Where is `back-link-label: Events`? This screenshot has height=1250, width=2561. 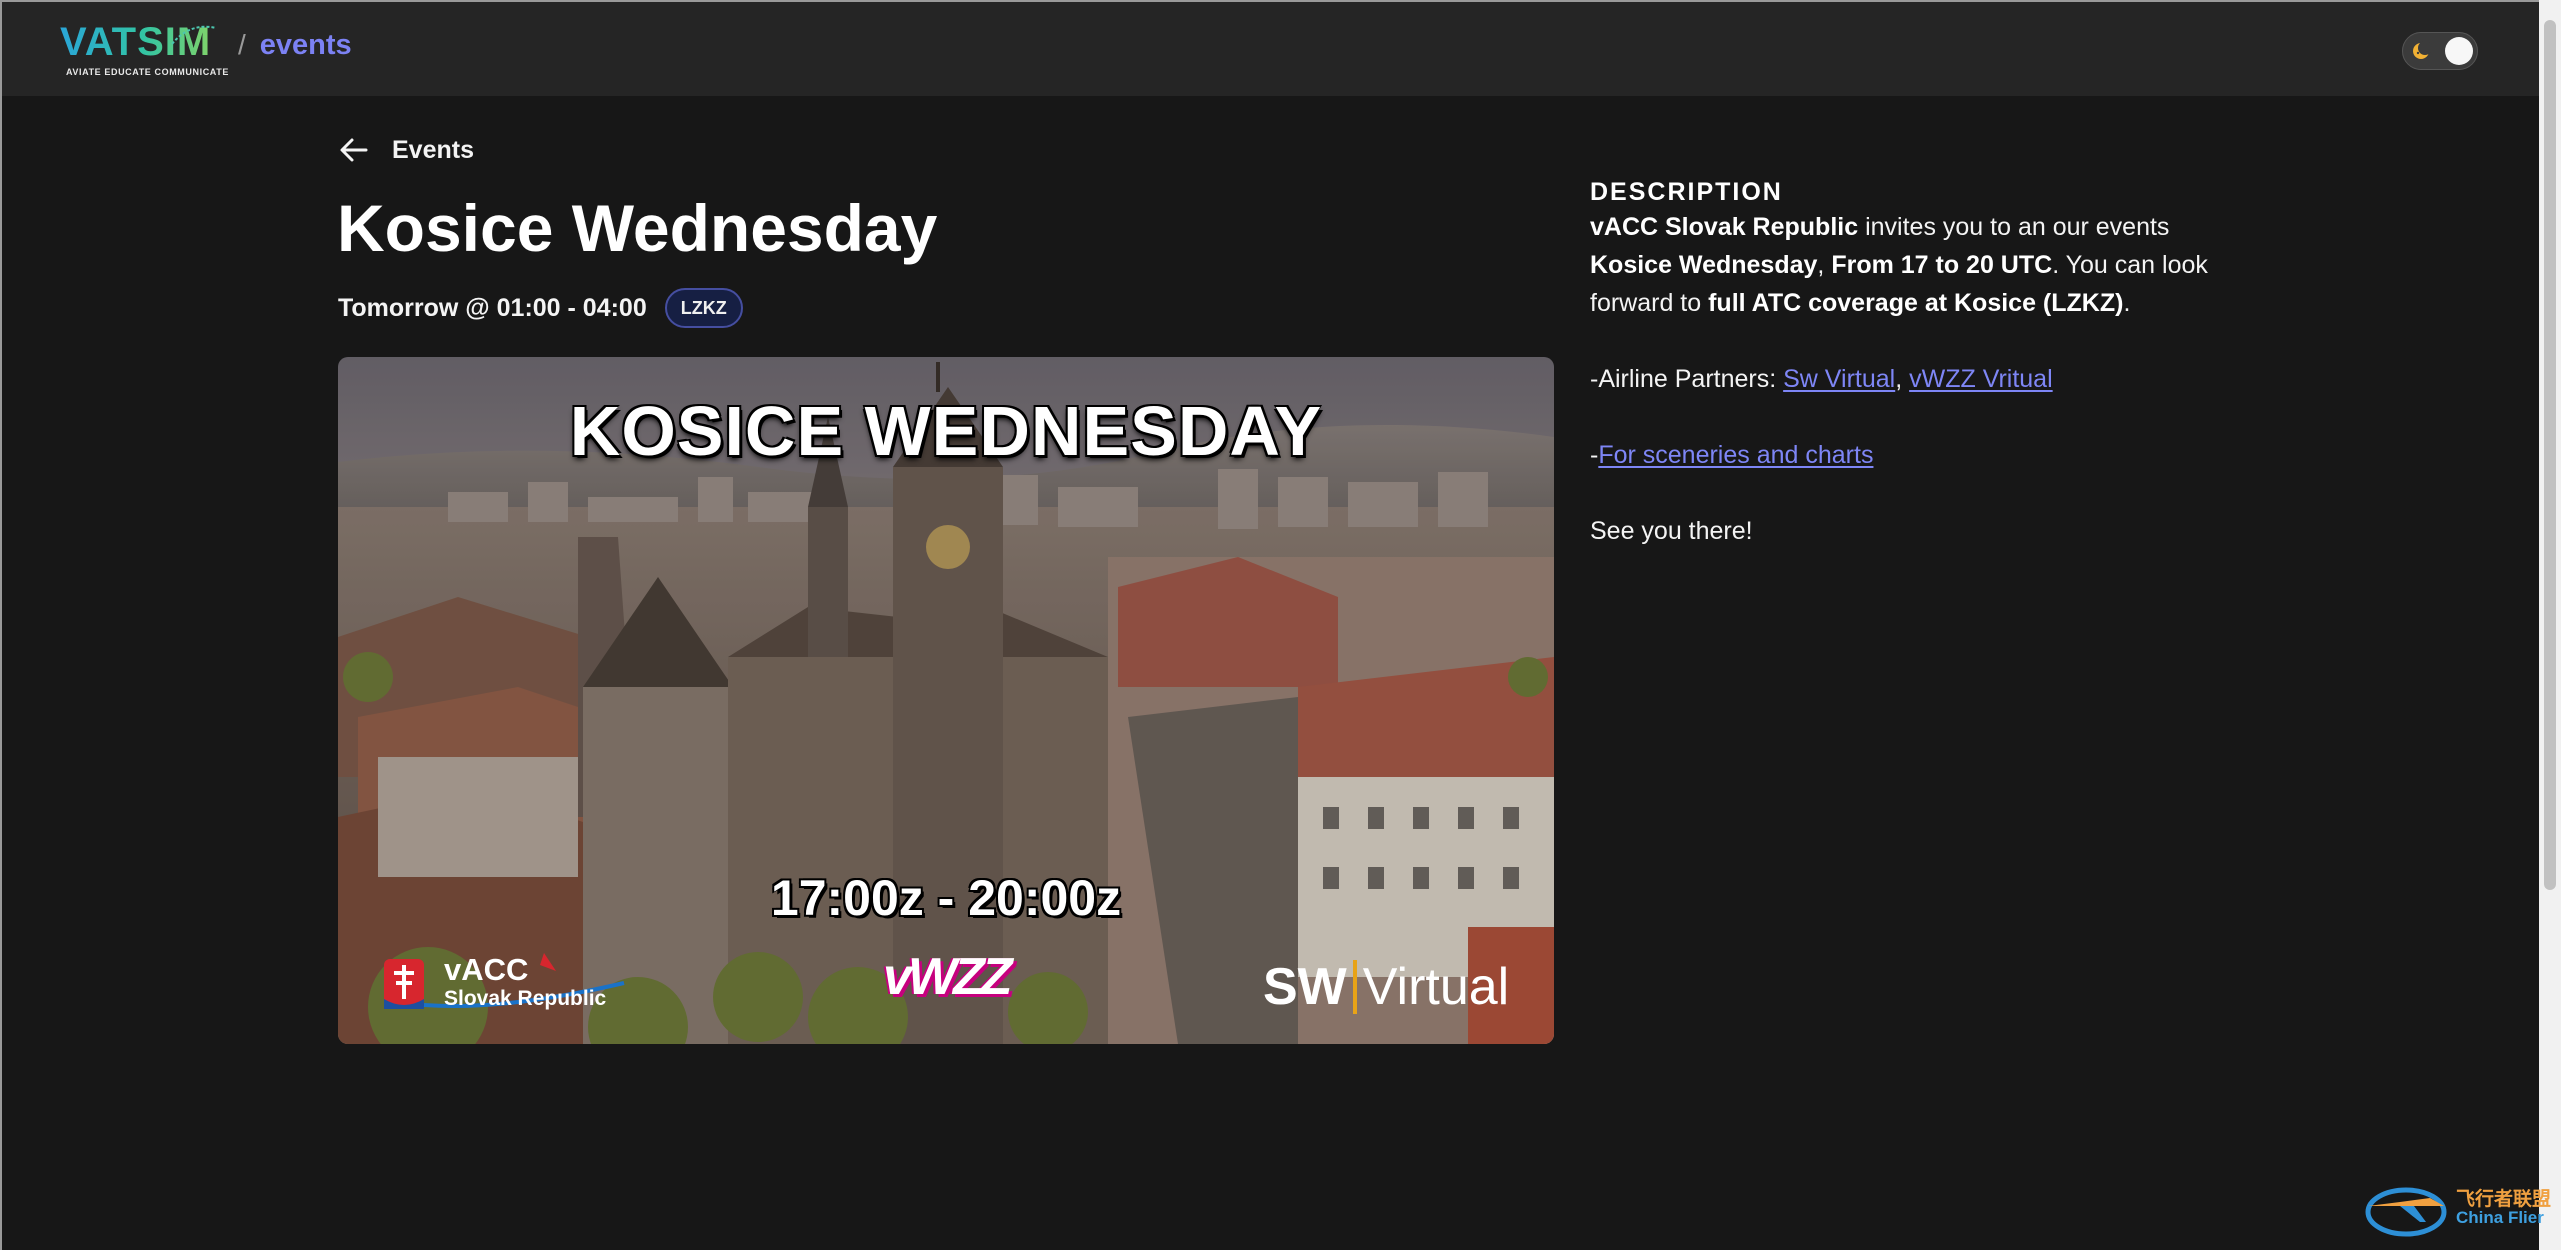 back-link-label: Events is located at coordinates (433, 149).